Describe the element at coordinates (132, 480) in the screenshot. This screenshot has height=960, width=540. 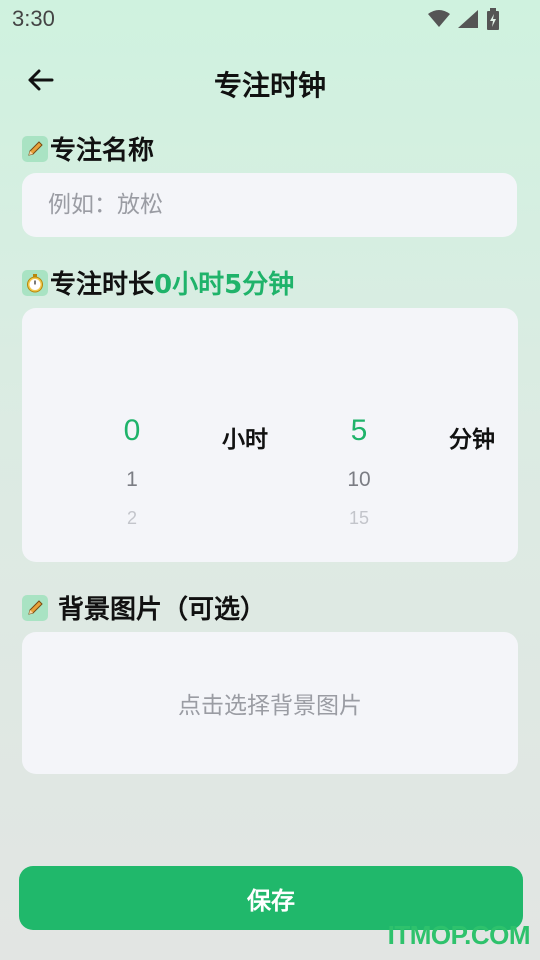
I see `hours-option: 1` at that location.